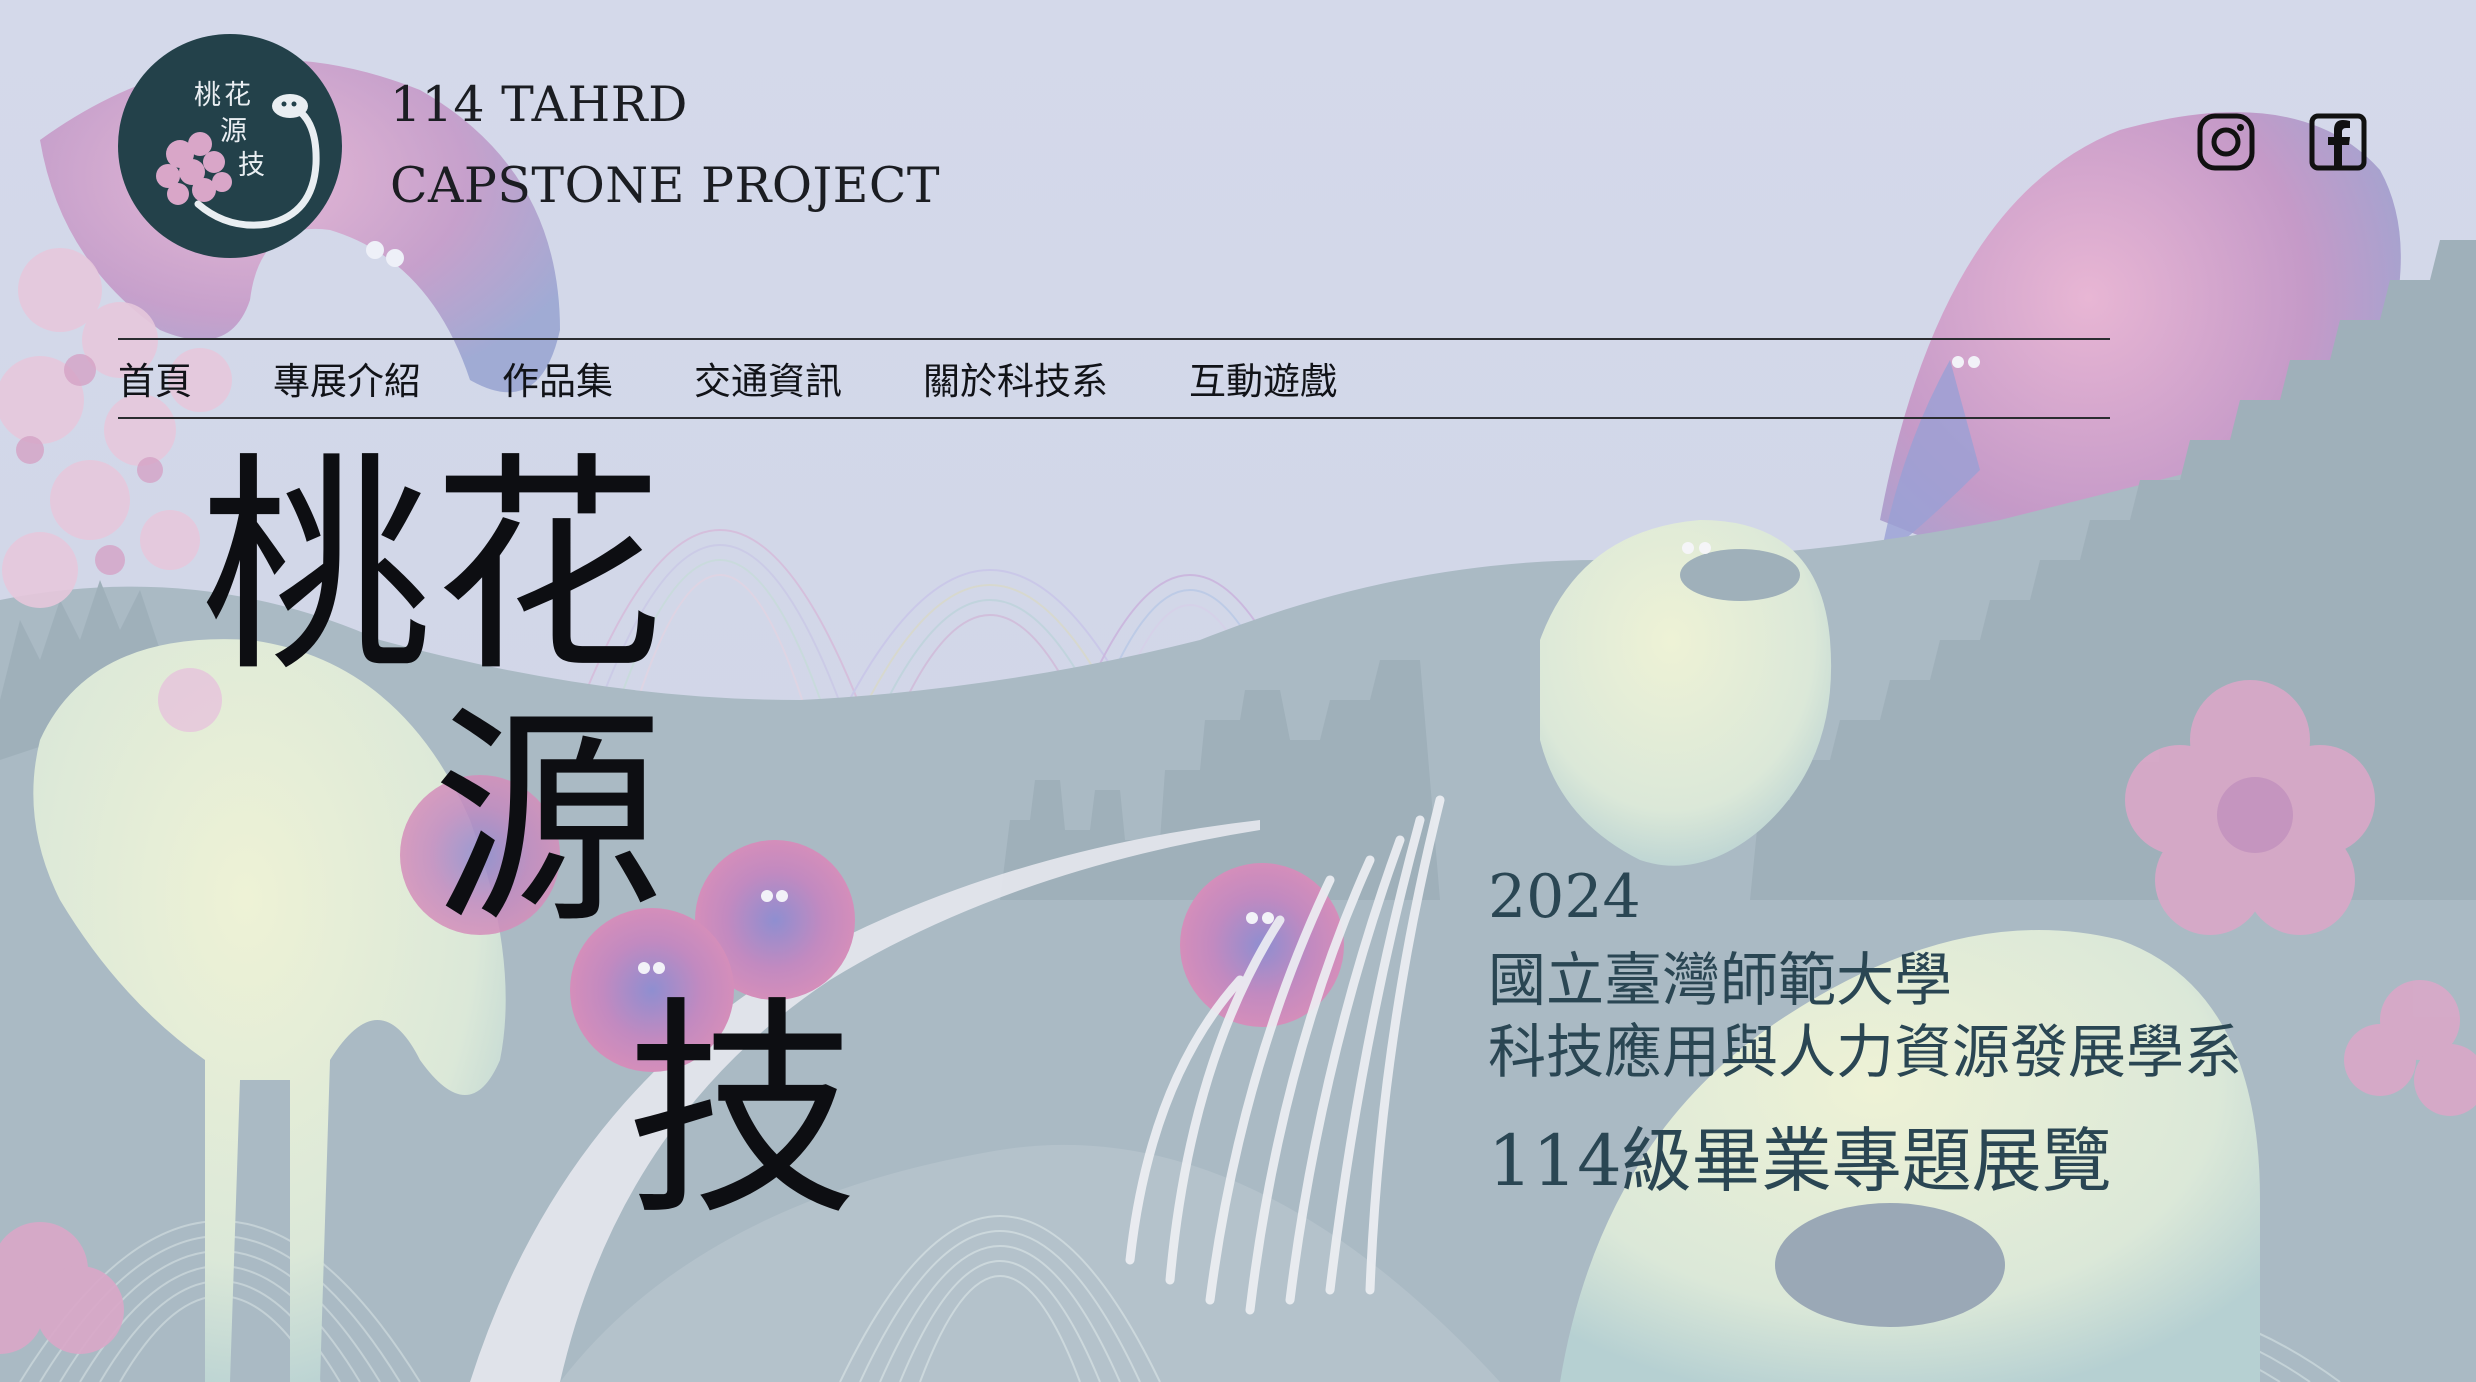  What do you see at coordinates (316, 568) in the screenshot?
I see `hero-title-char-1: 桃` at bounding box center [316, 568].